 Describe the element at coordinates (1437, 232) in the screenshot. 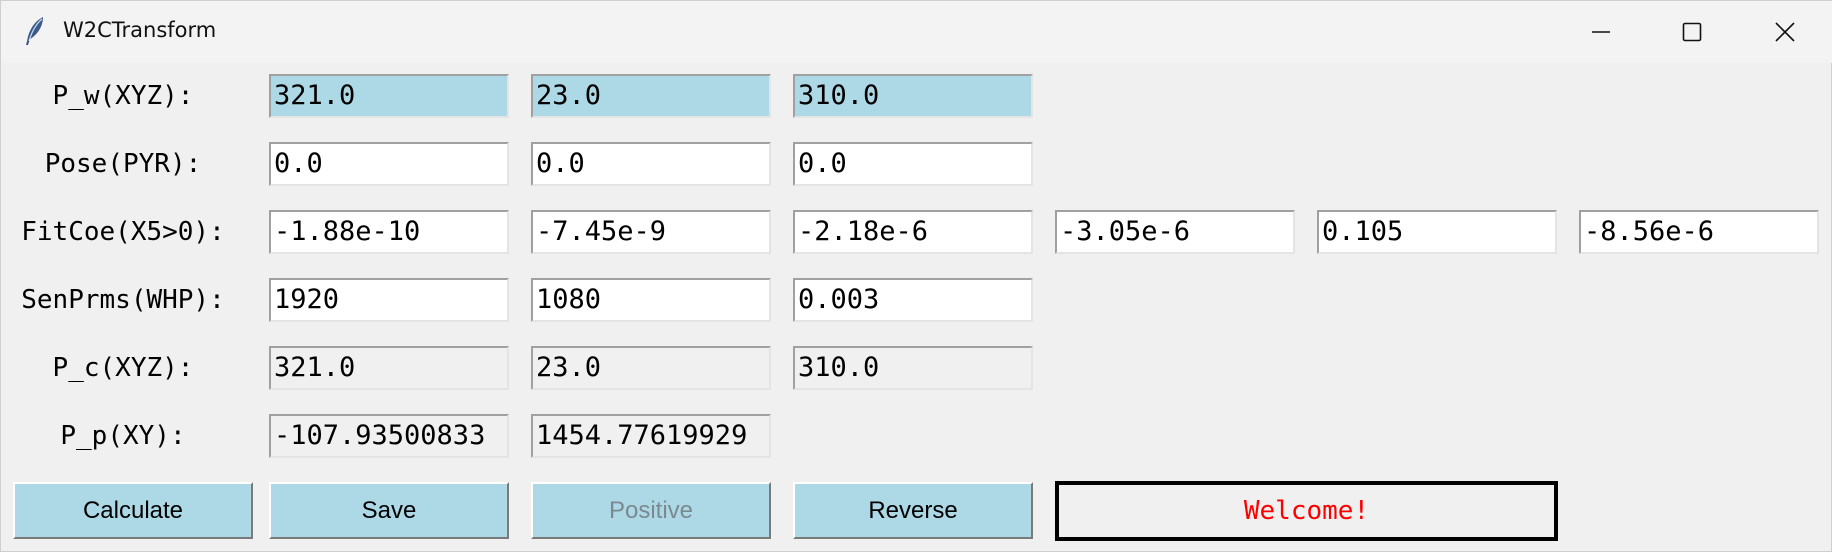

I see `fitcoe-5-input: 0.105` at that location.